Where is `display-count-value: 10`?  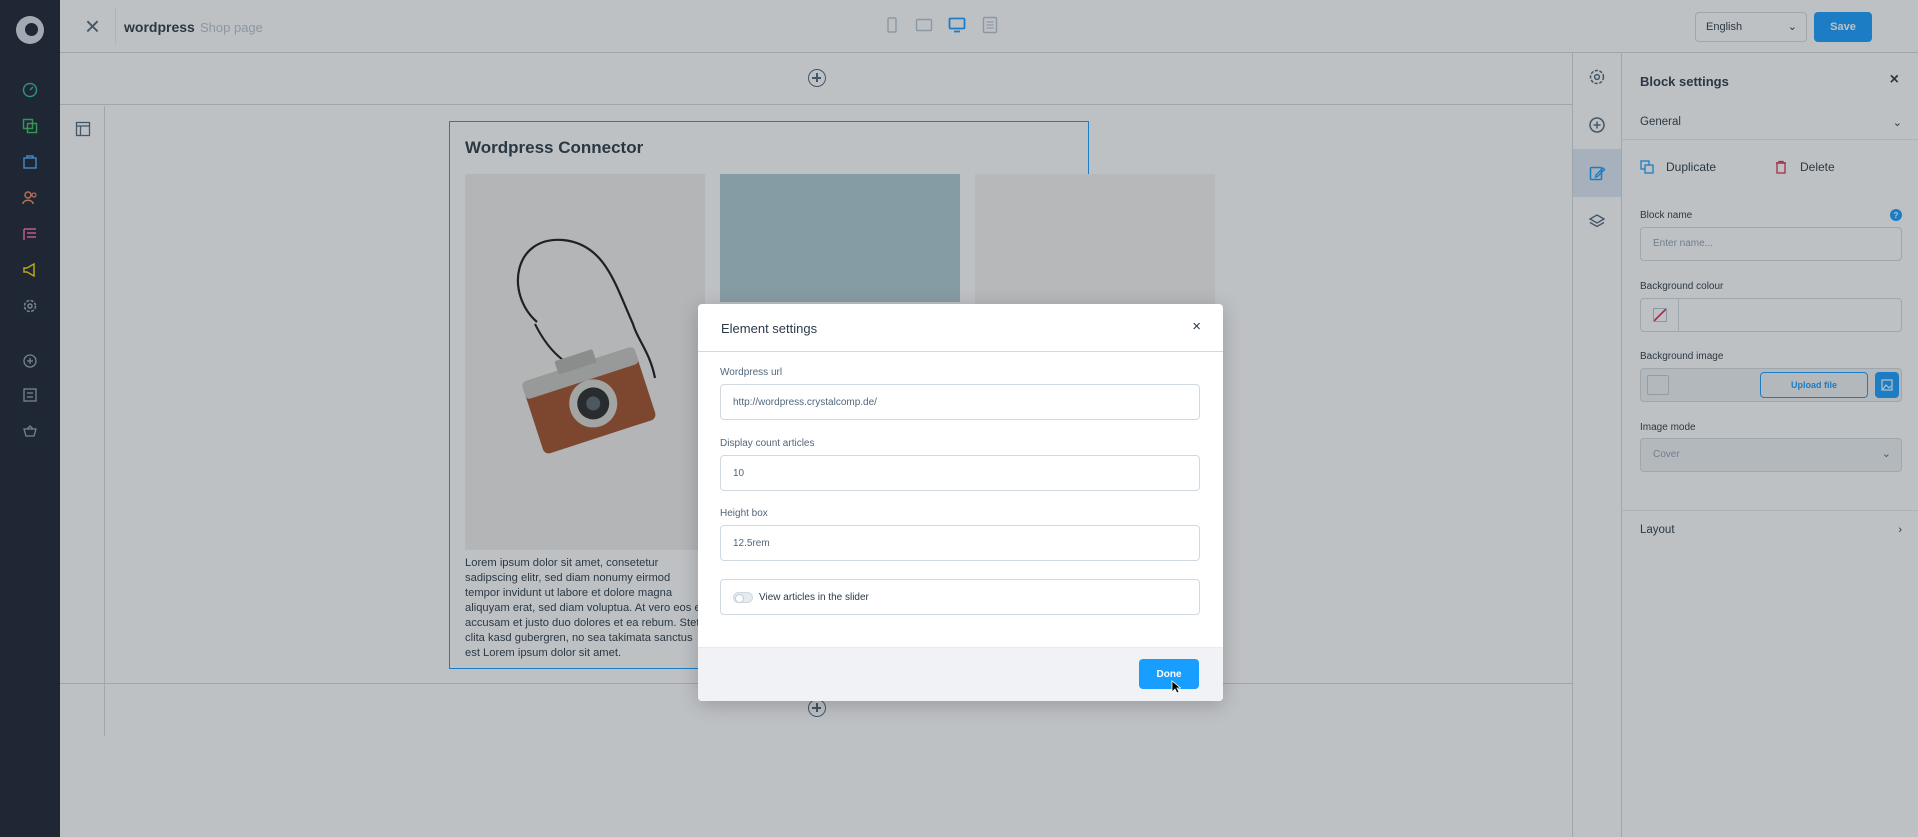
display-count-value: 10 is located at coordinates (739, 473).